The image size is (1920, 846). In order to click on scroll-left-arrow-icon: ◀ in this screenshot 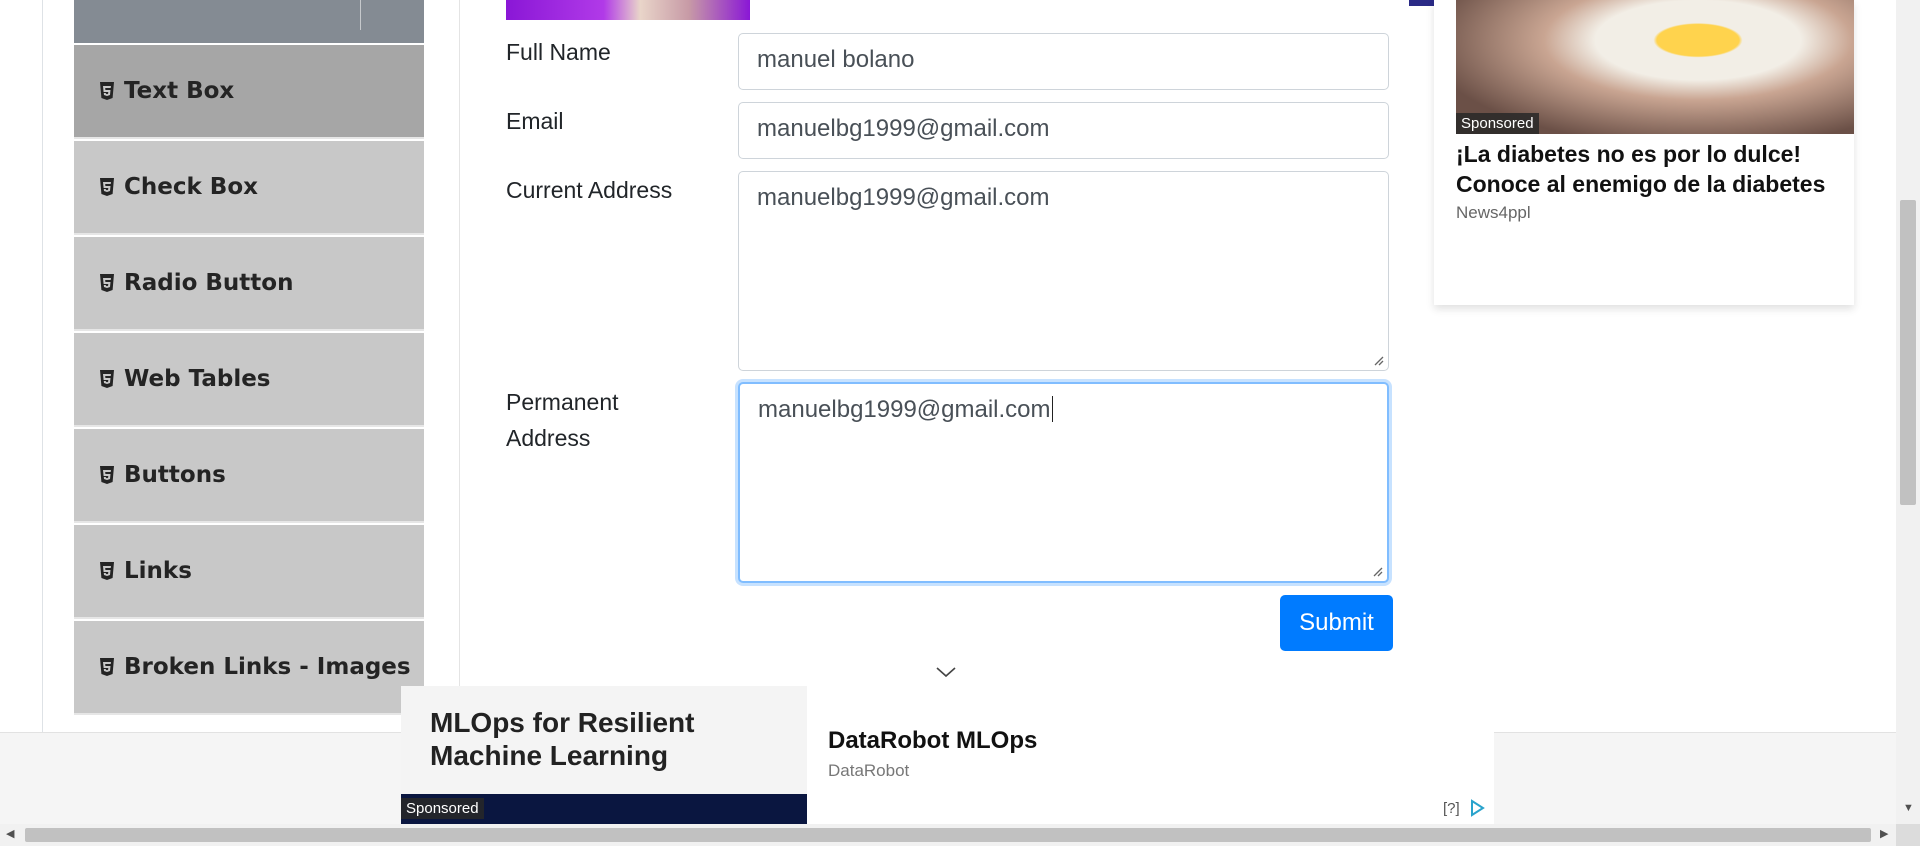, I will do `click(10, 834)`.